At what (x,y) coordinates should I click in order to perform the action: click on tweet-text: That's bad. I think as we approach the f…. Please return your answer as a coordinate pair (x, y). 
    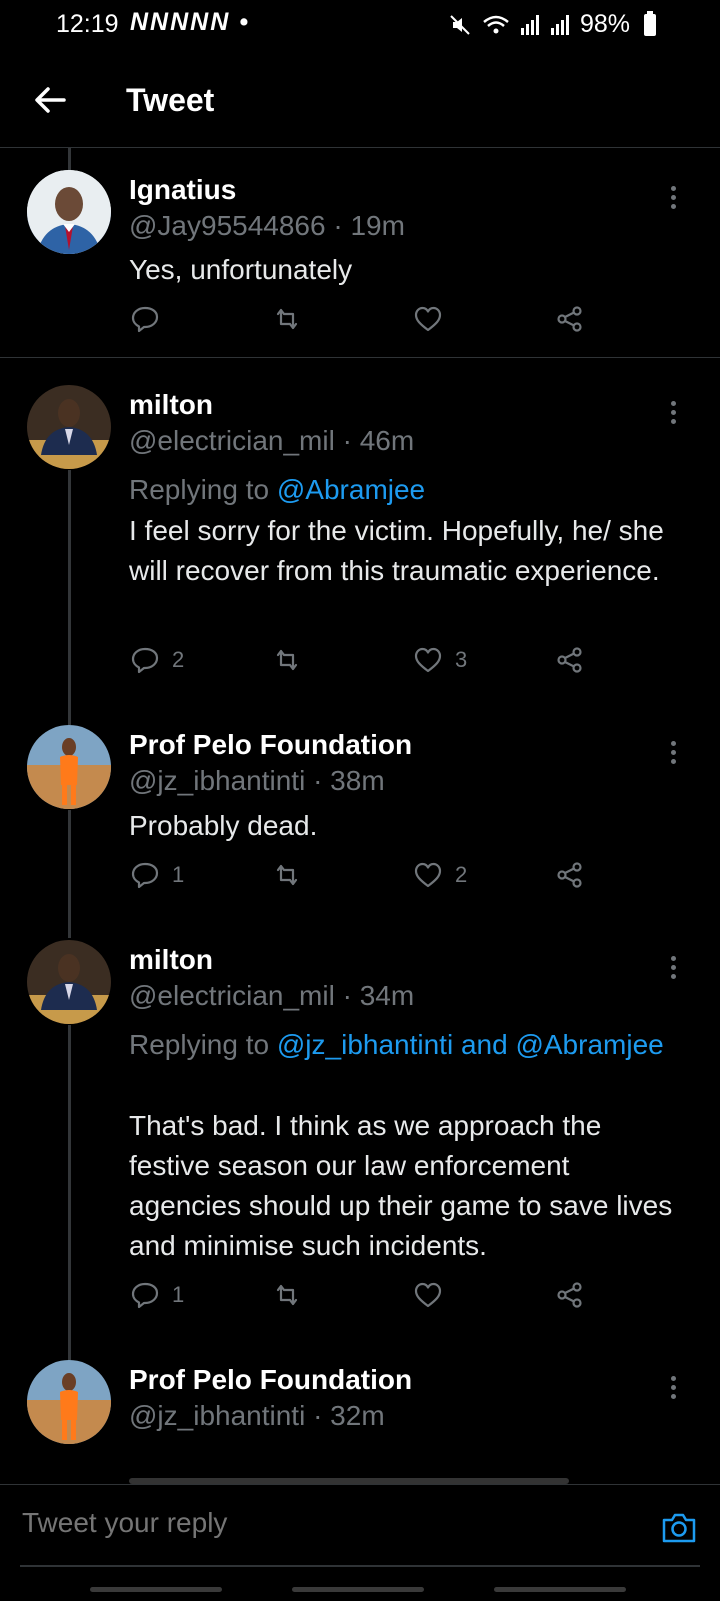
    Looking at the image, I should click on (401, 1185).